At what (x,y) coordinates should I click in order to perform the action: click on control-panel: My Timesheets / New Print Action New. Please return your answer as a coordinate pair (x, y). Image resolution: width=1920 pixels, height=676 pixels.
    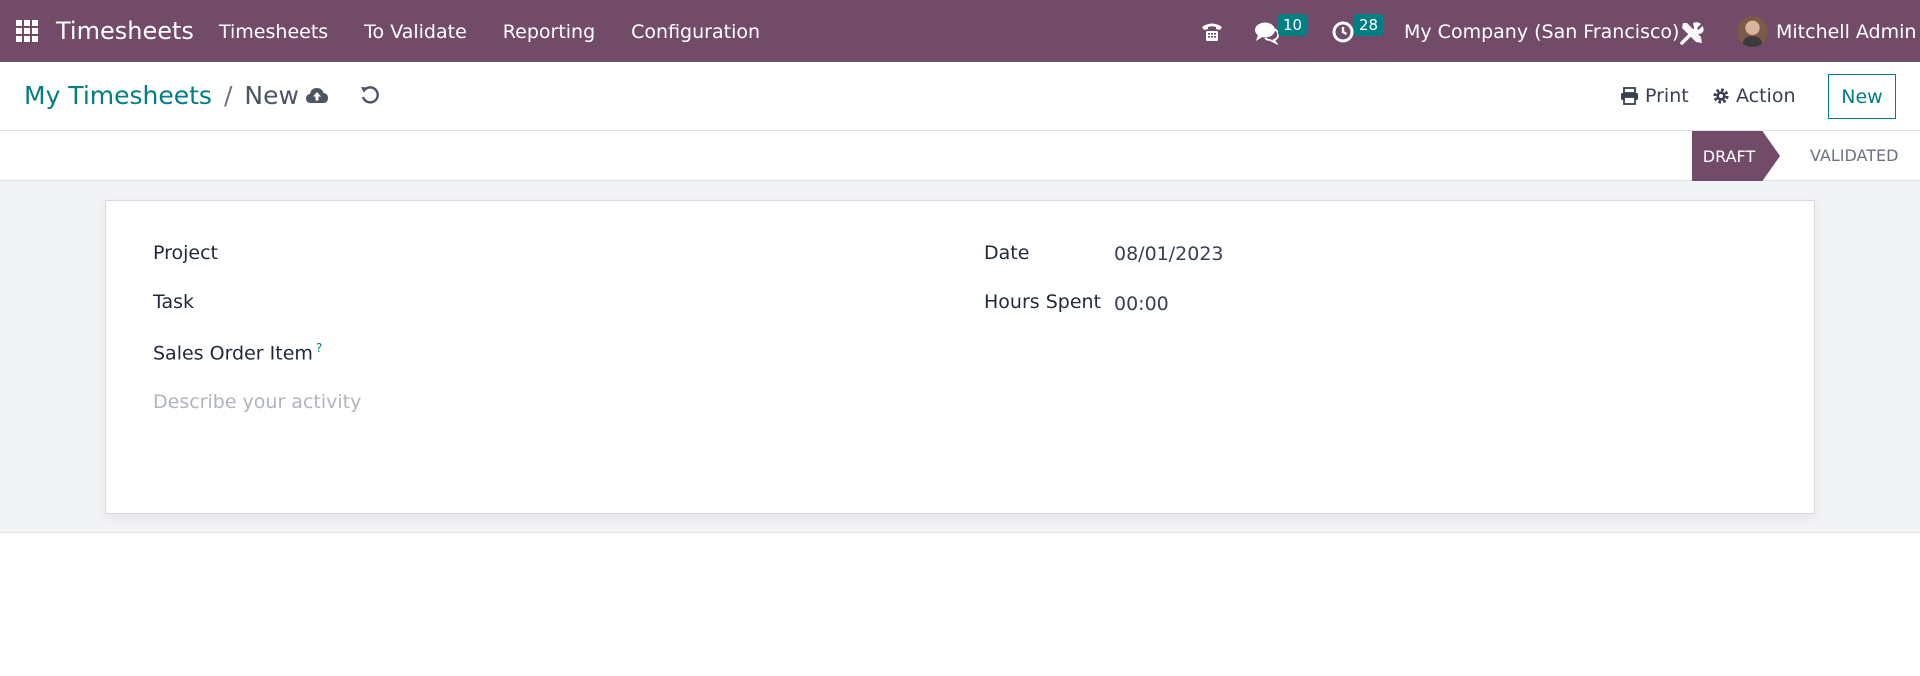
    Looking at the image, I should click on (960, 96).